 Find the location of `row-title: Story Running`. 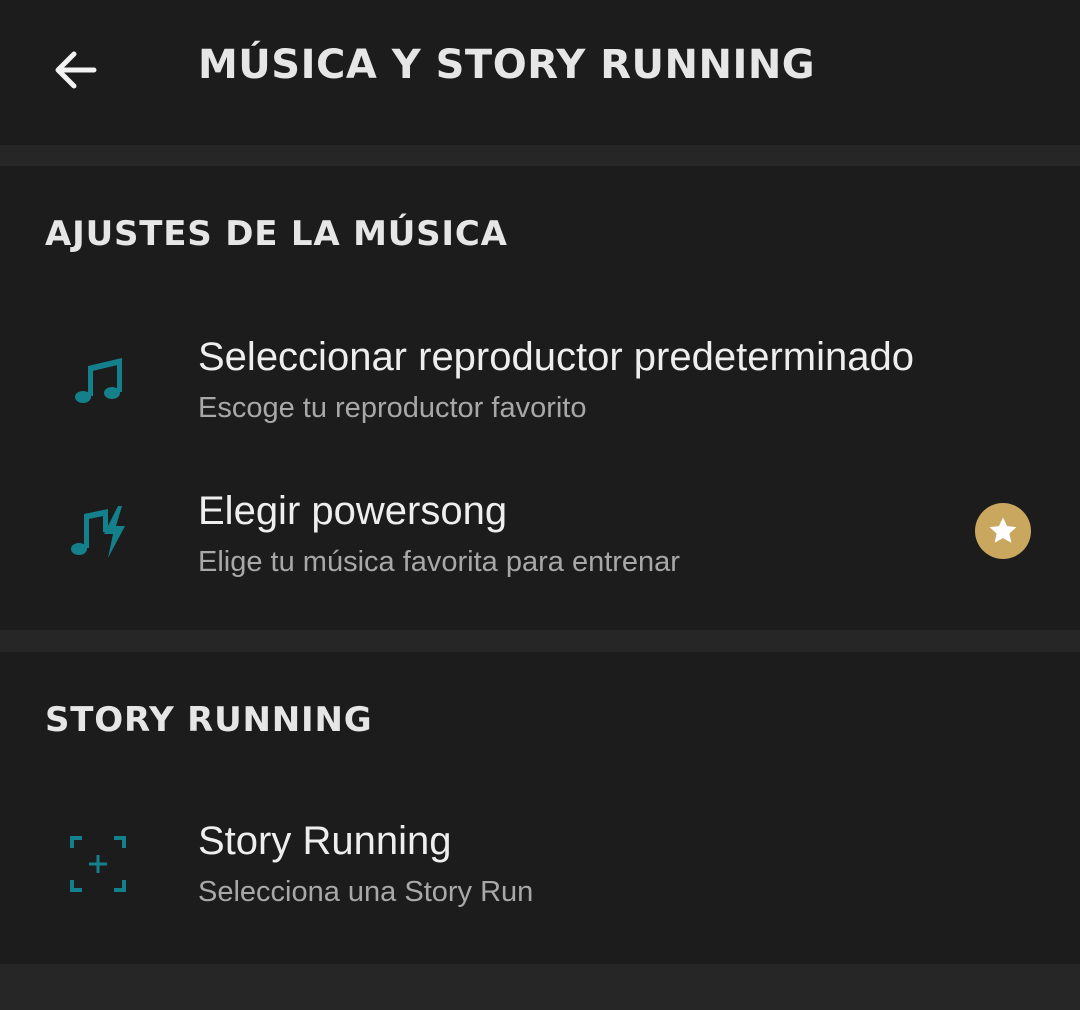

row-title: Story Running is located at coordinates (325, 841).